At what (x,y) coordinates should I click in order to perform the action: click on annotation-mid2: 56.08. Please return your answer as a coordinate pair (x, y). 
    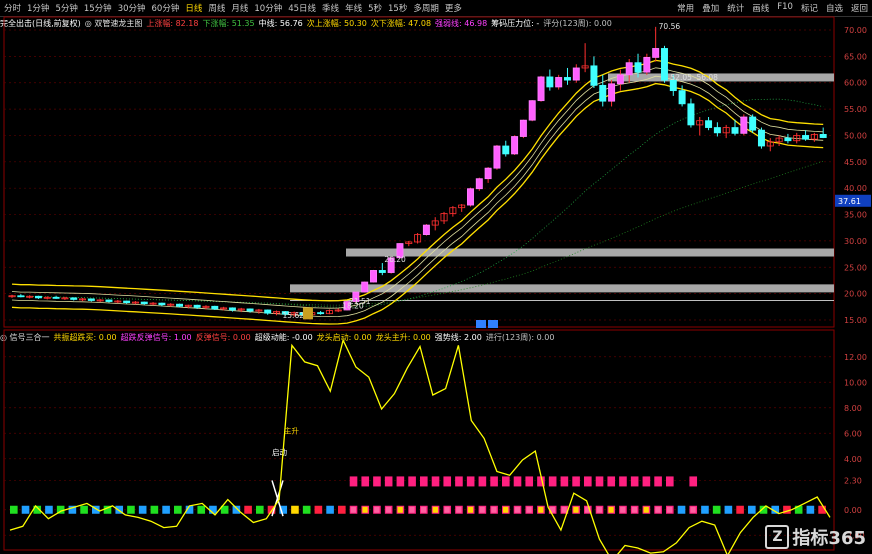
    Looking at the image, I should click on (707, 77).